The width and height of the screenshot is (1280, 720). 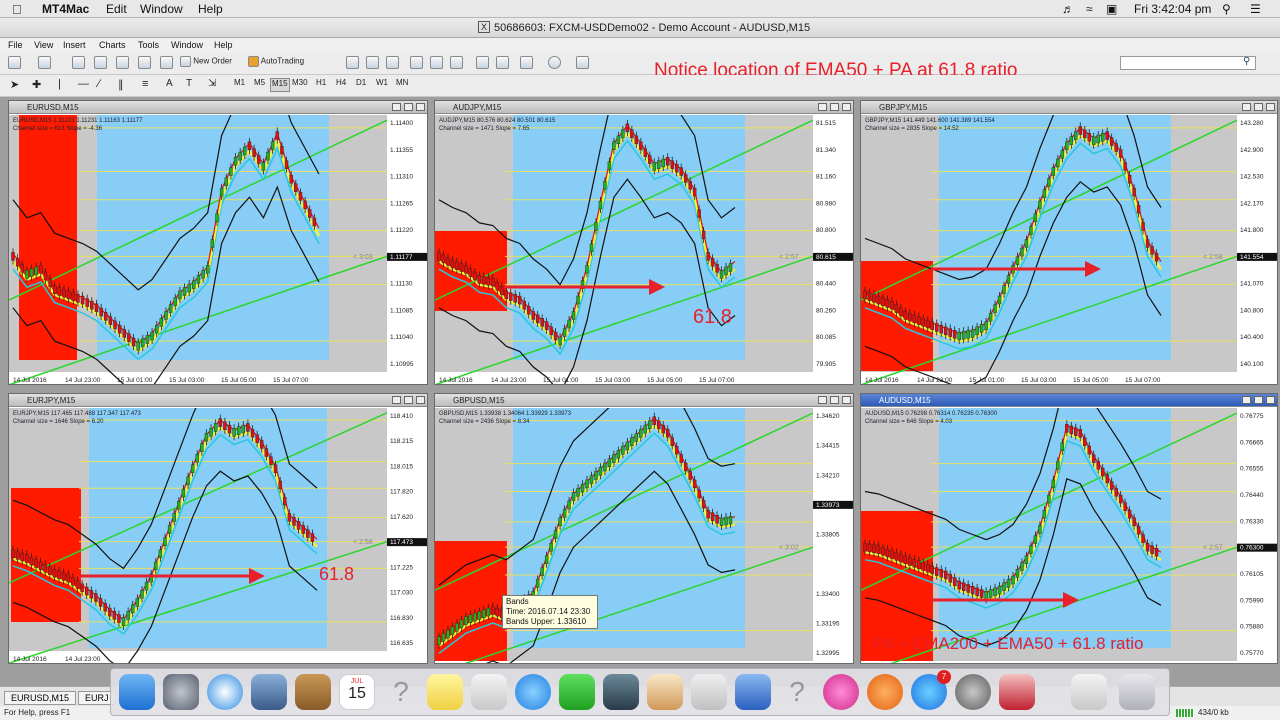 What do you see at coordinates (78, 63) in the screenshot?
I see `market-watch-icon` at bounding box center [78, 63].